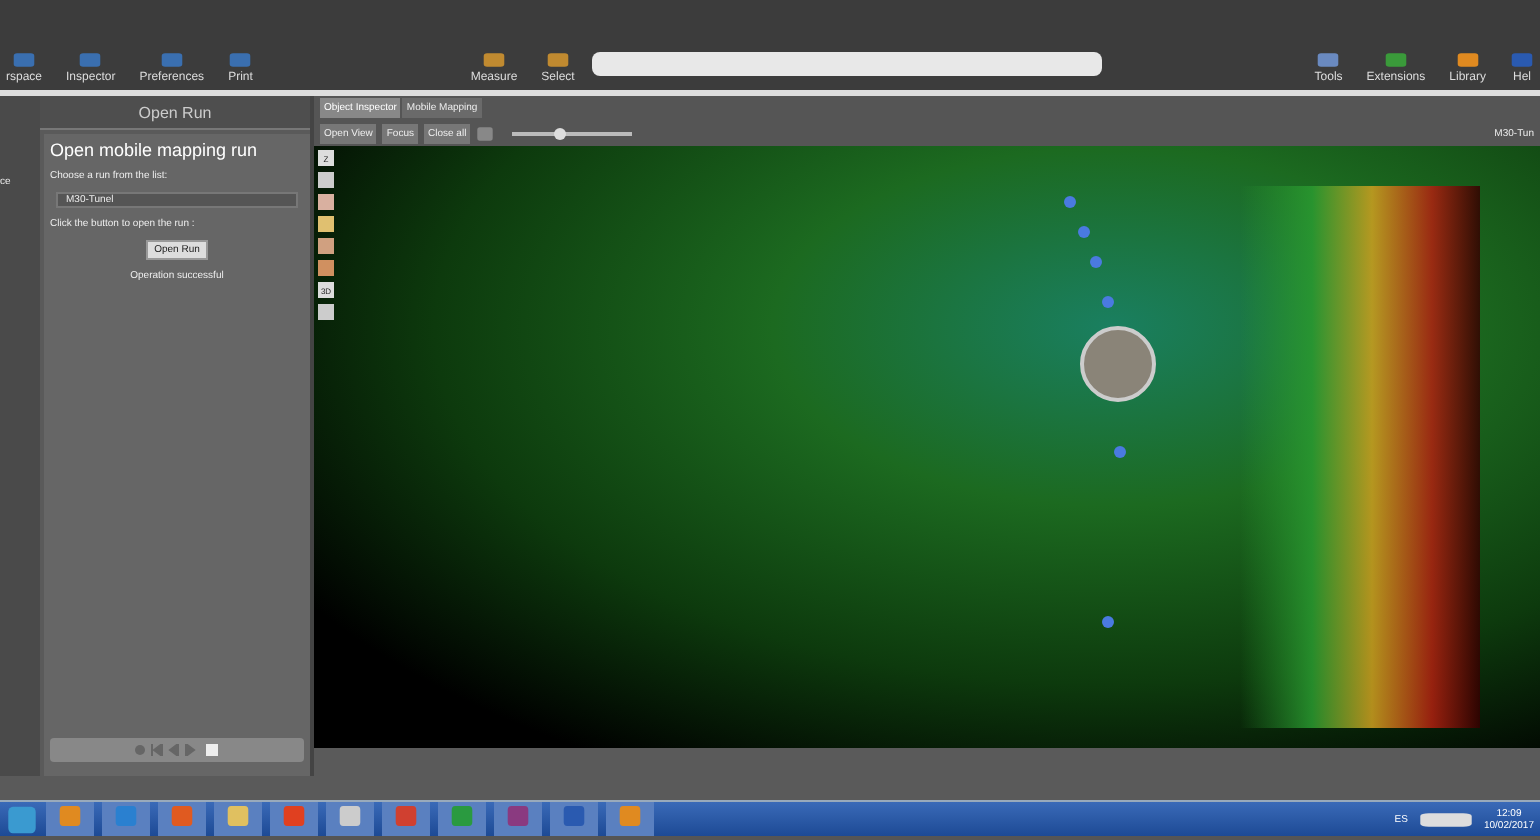 This screenshot has width=1540, height=840. I want to click on panel-title: Open mobile mapping run, so click(155, 150).